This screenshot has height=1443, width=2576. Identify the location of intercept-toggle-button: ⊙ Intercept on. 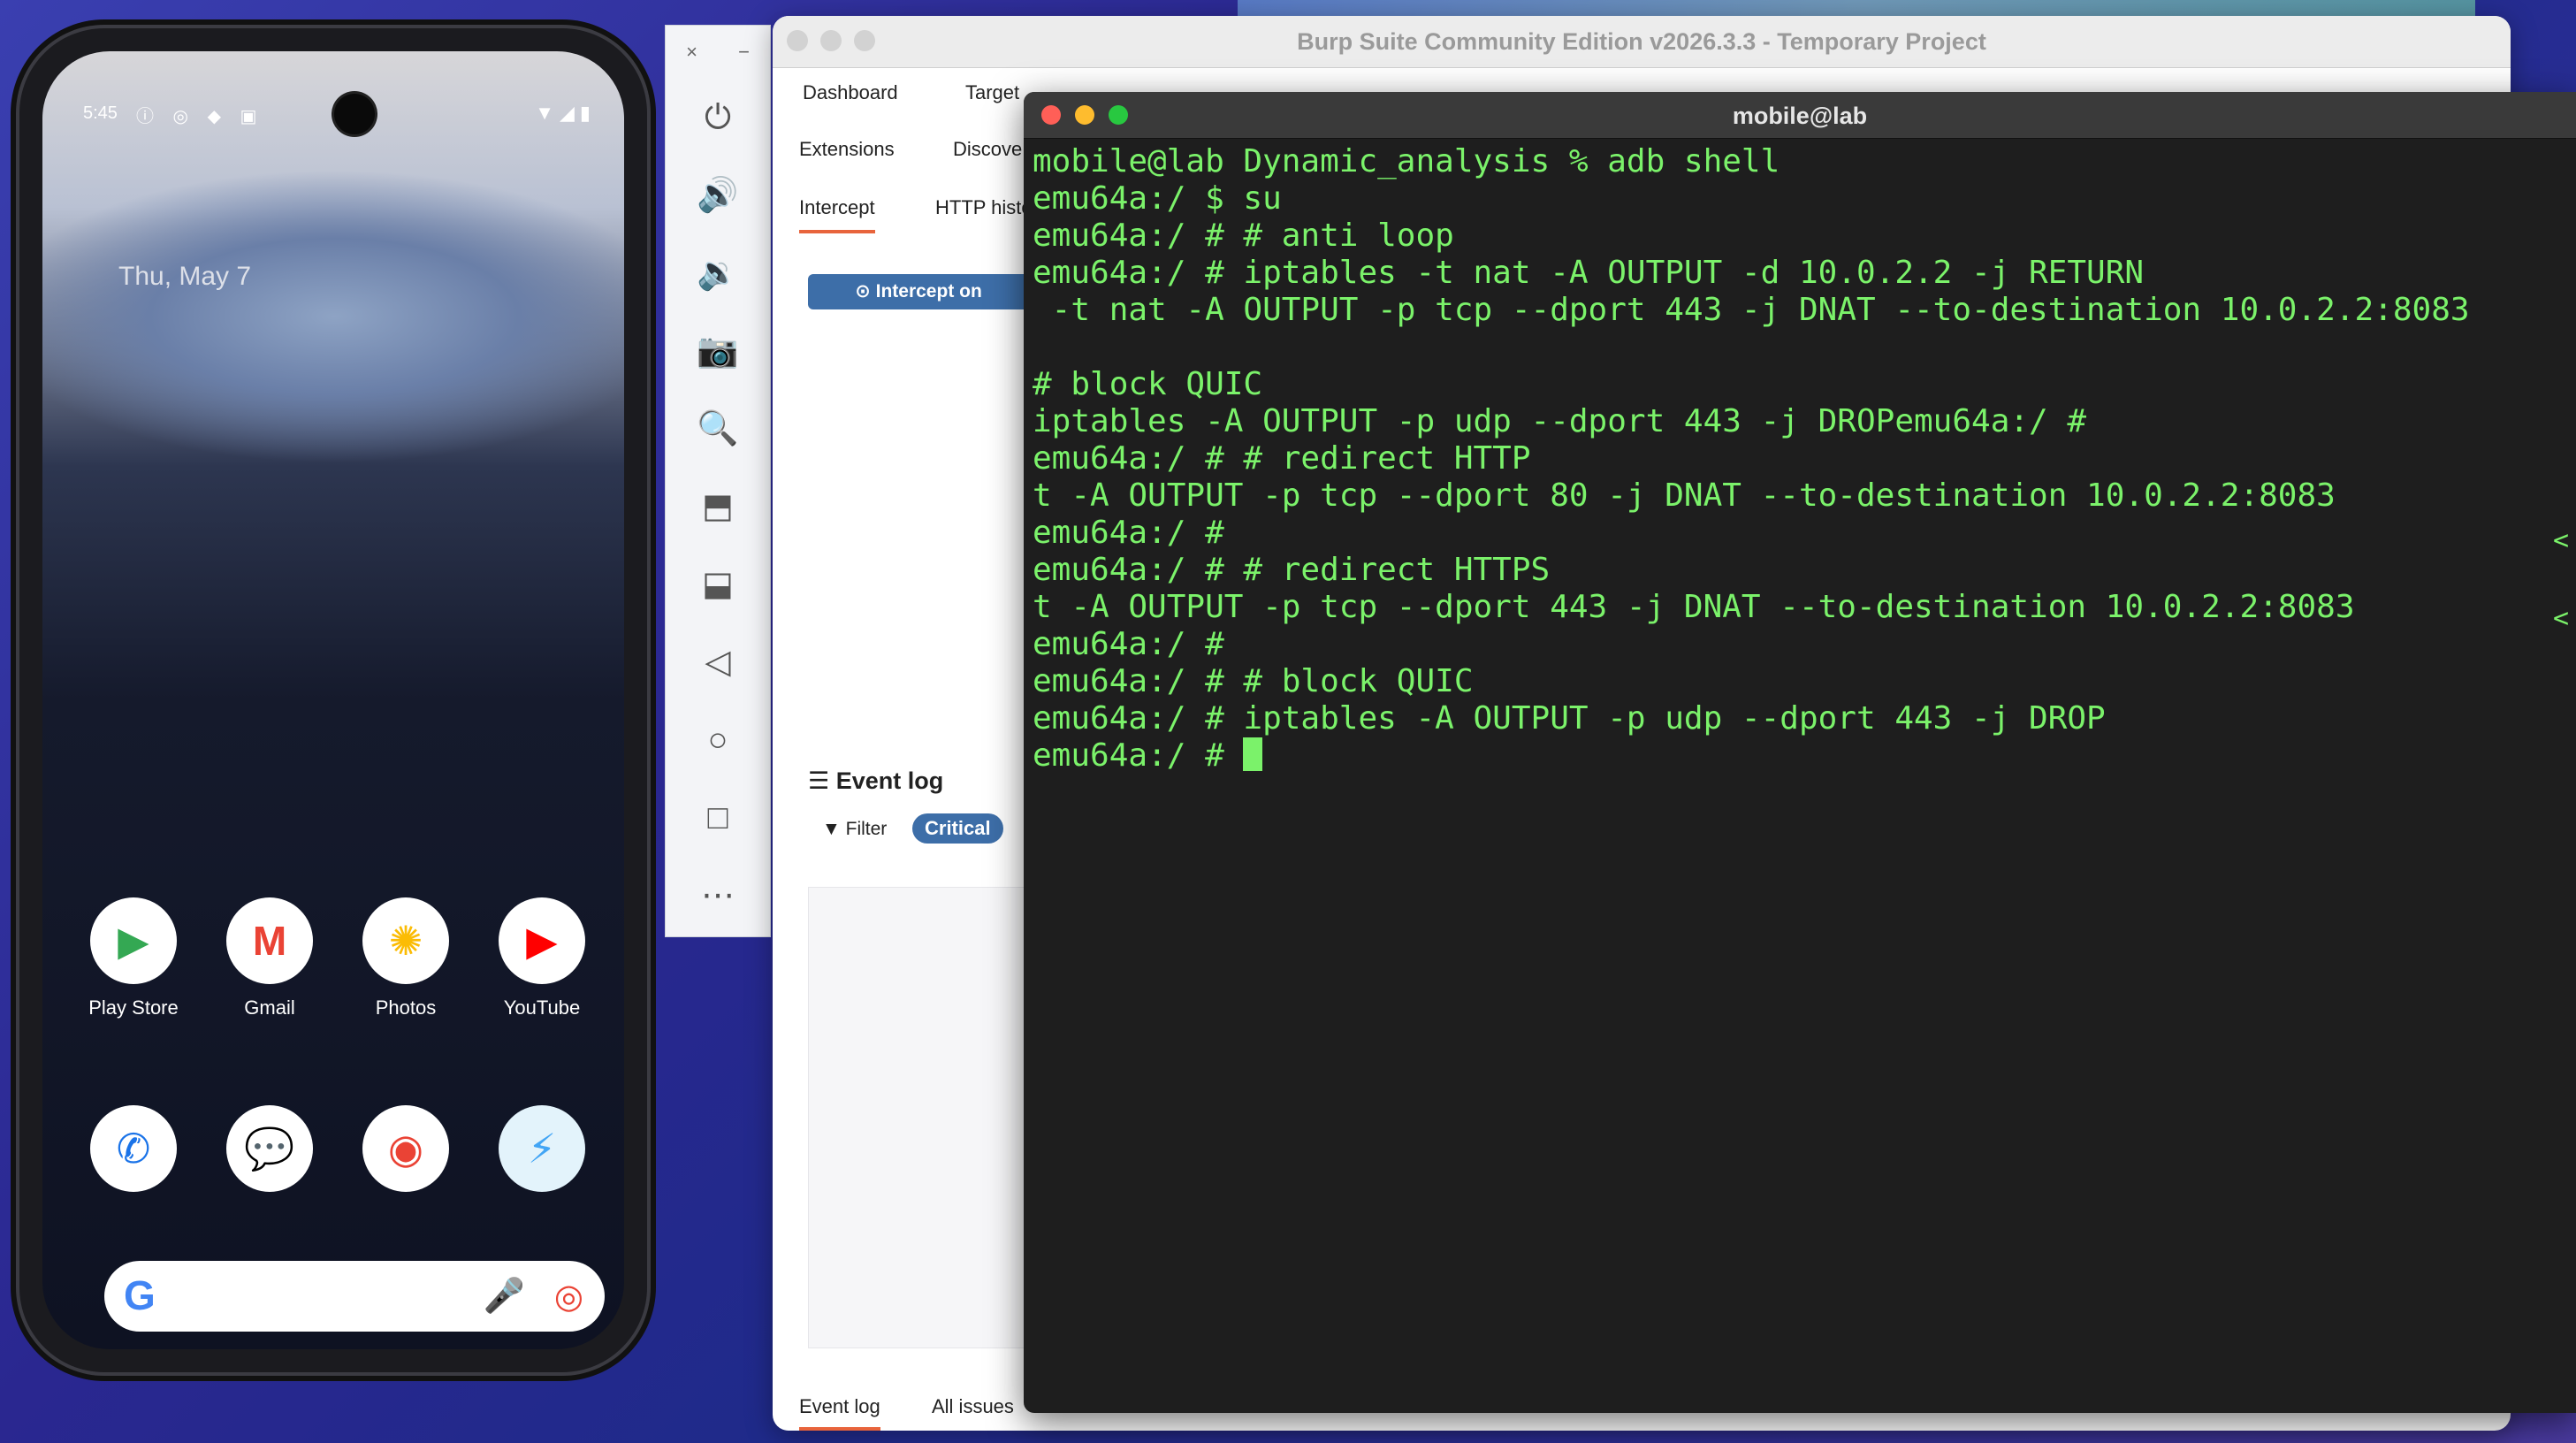
(919, 291).